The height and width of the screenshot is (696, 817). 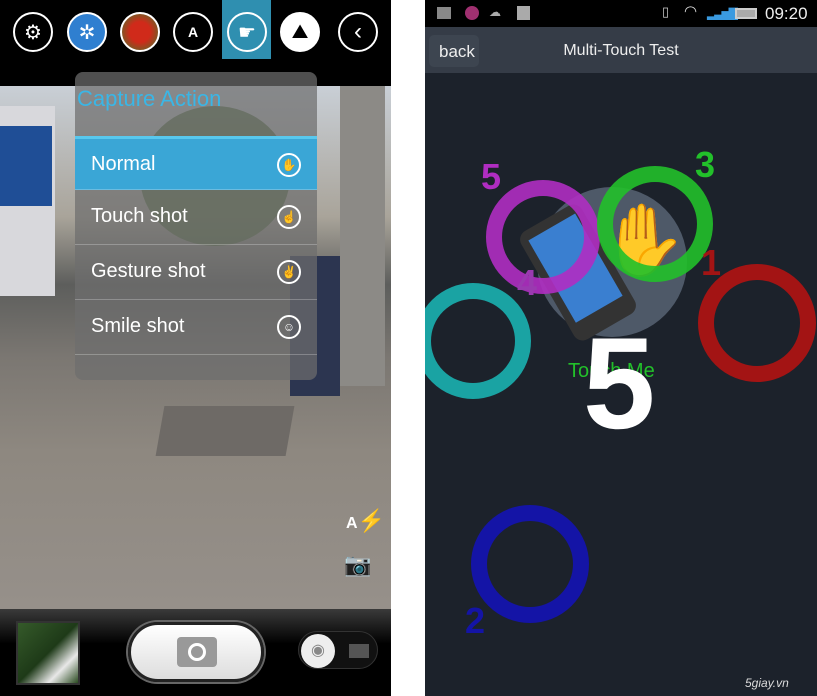 What do you see at coordinates (289, 327) in the screenshot?
I see `smile-icon: ☺` at bounding box center [289, 327].